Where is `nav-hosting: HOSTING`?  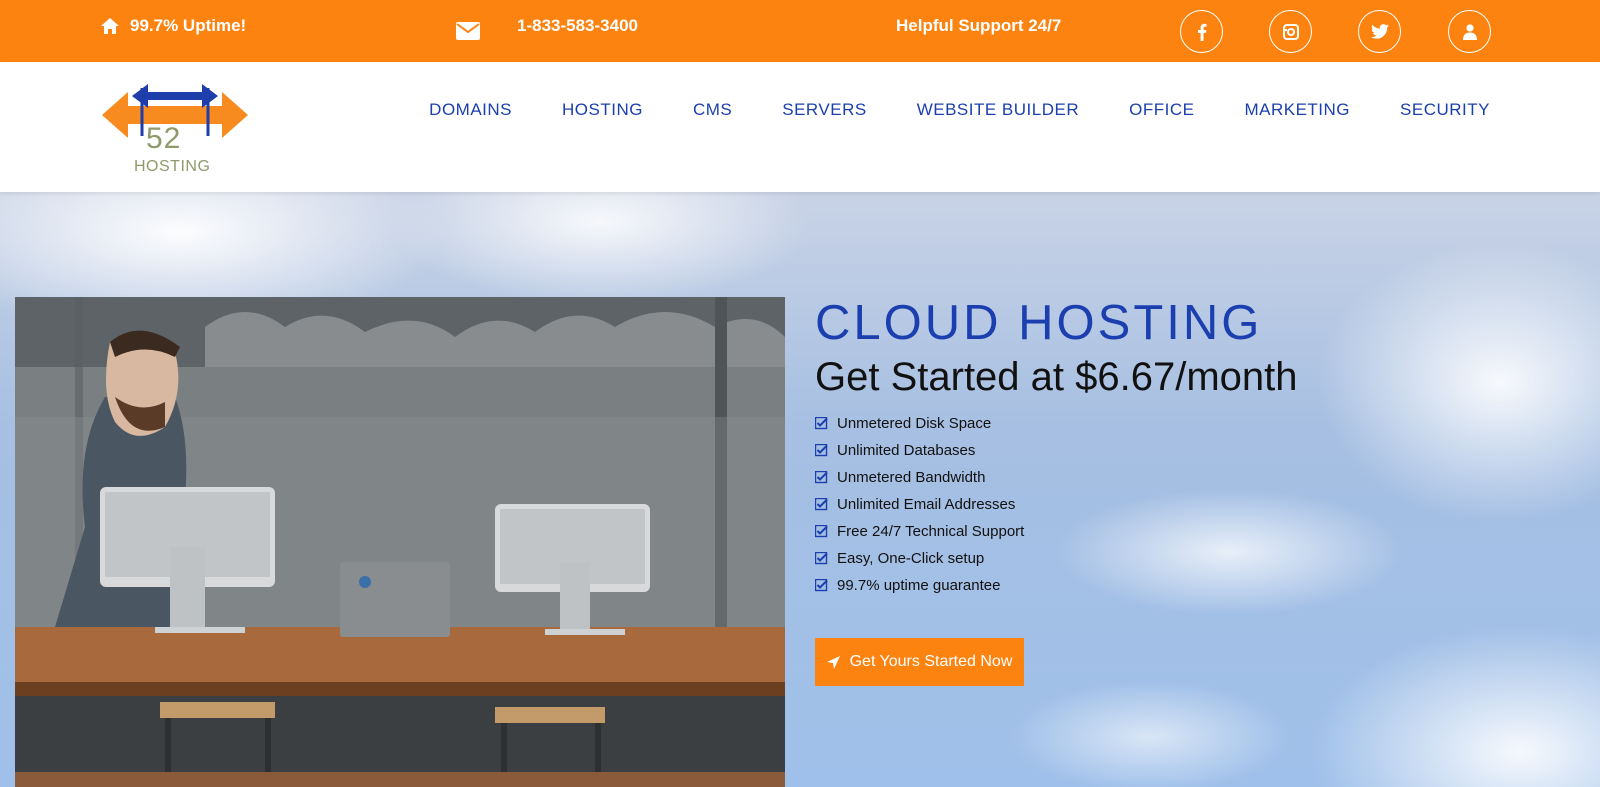 nav-hosting: HOSTING is located at coordinates (602, 110).